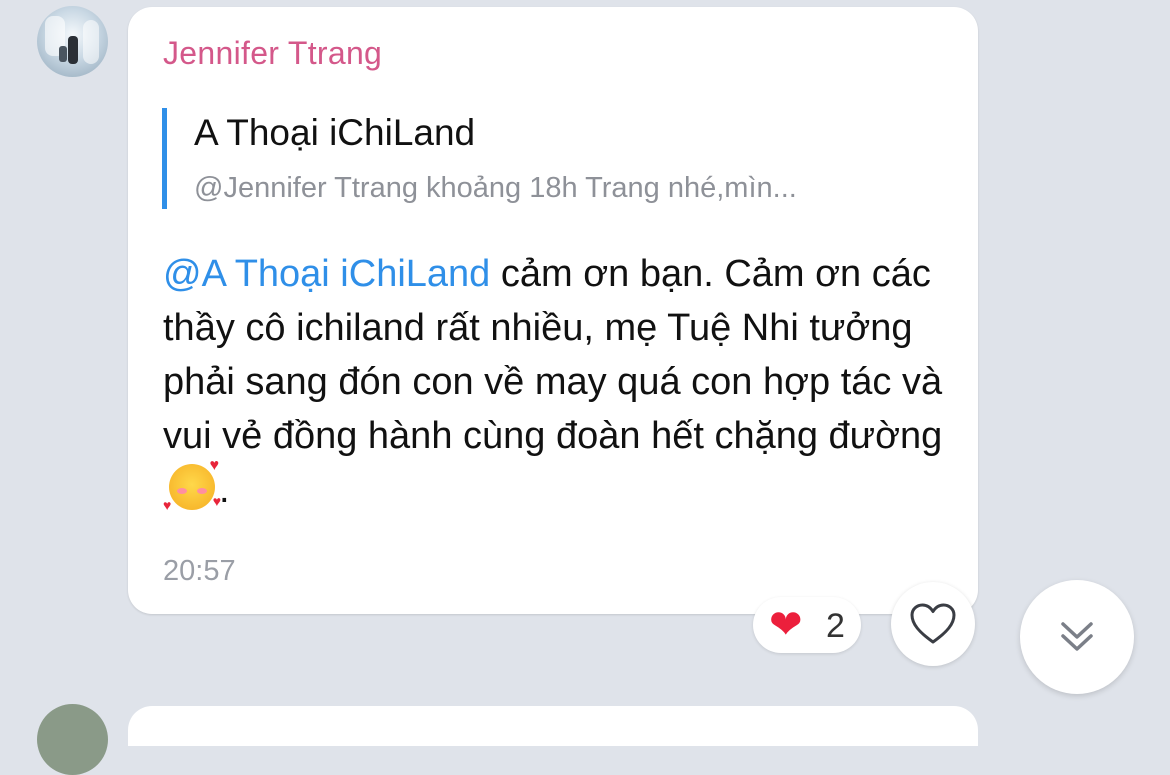  I want to click on reaction-summary: ❤ 2, so click(807, 625).